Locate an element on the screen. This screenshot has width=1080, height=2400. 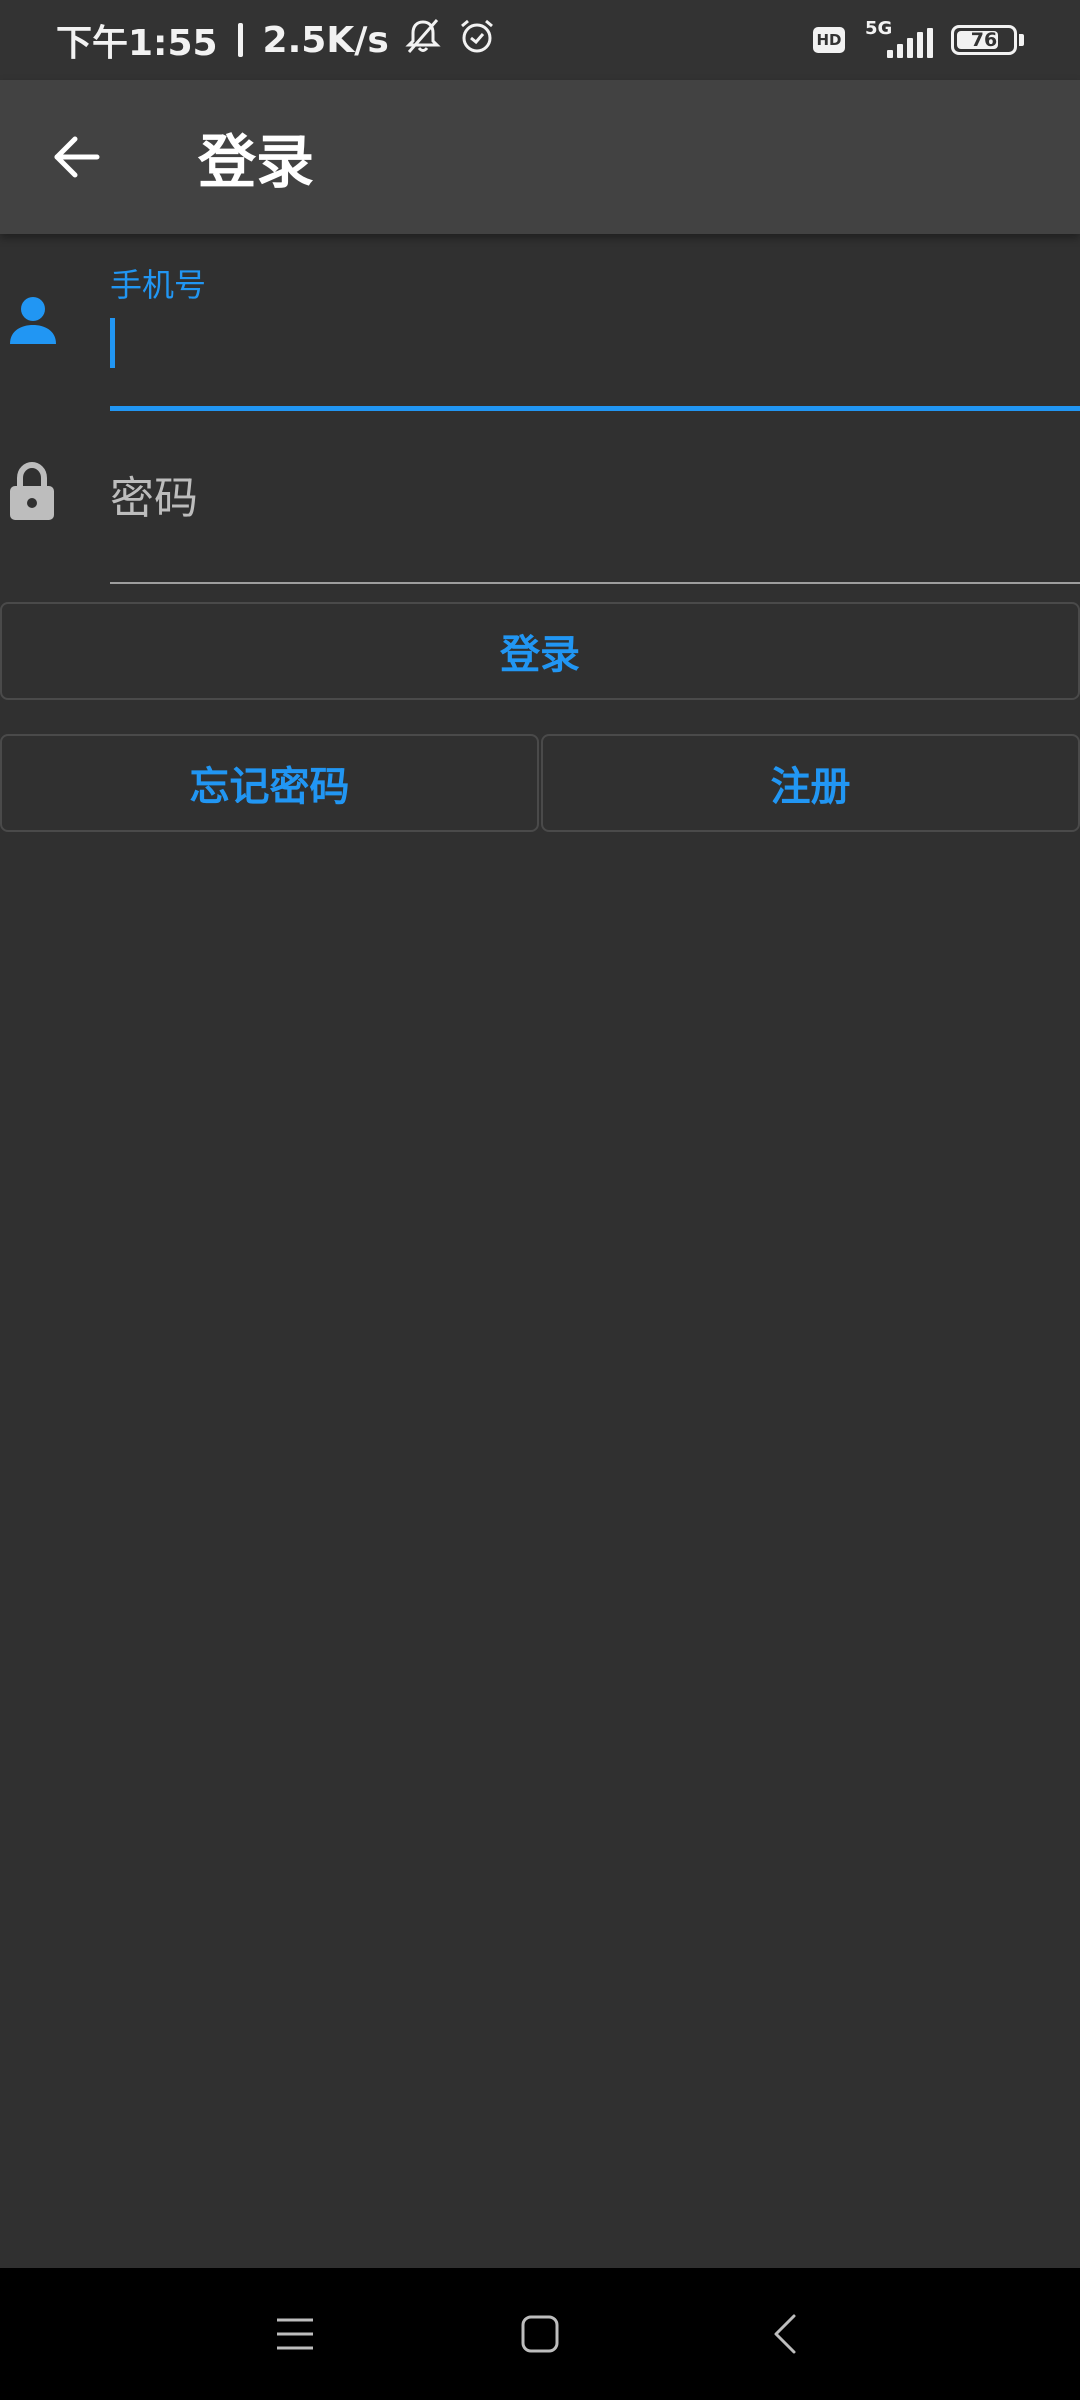
battery-icon: 76 is located at coordinates (984, 40).